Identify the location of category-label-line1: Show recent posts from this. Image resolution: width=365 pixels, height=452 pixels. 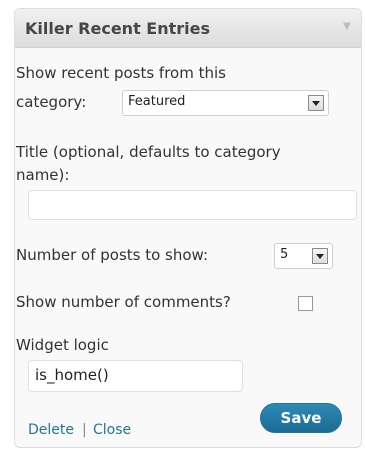
(121, 73).